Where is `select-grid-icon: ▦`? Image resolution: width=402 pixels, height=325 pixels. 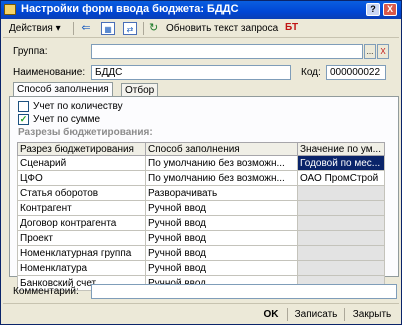 select-grid-icon: ▦ is located at coordinates (108, 28).